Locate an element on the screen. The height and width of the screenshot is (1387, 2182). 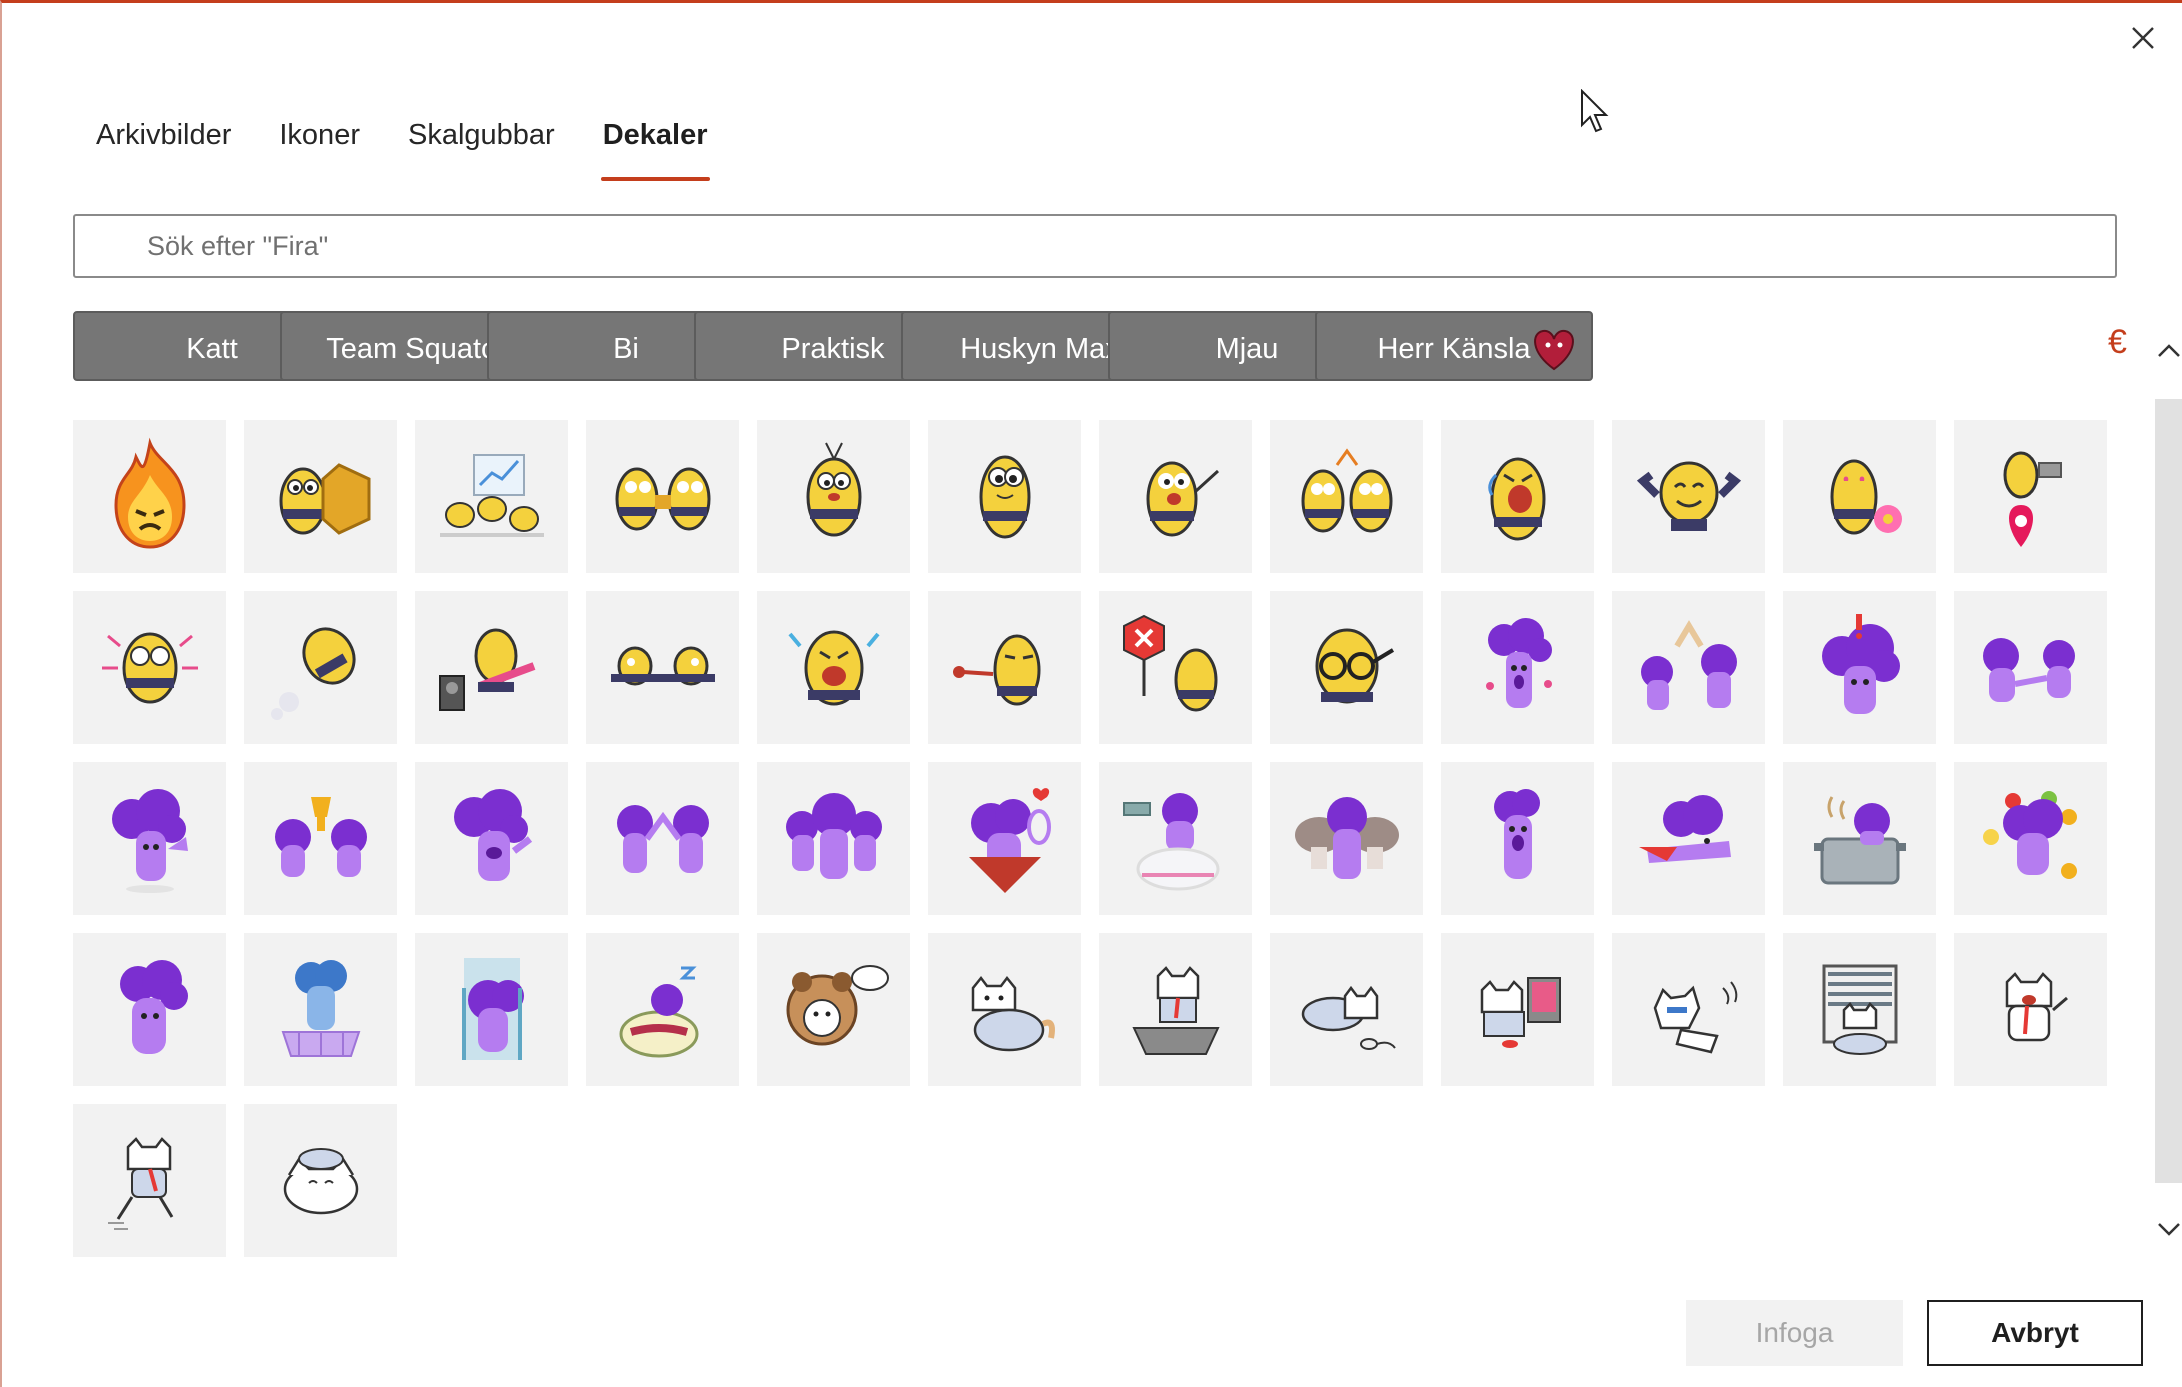
vertical-scrollbar is located at coordinates (2168, 778).